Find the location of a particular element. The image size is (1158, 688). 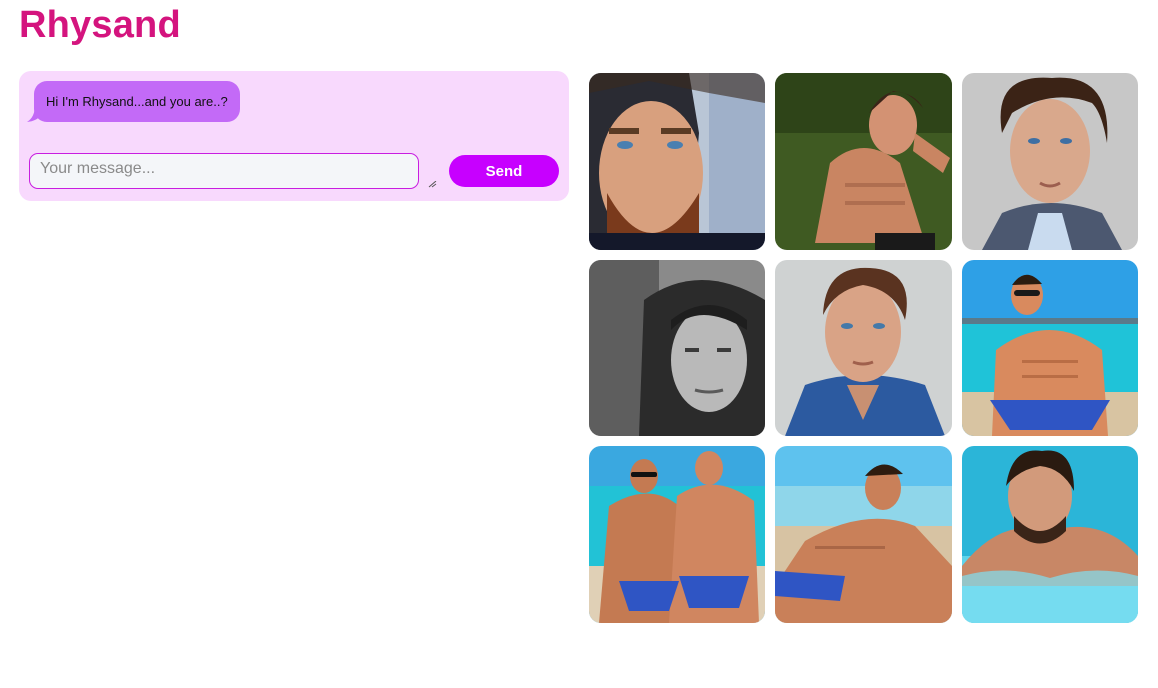

gallery-photo-man-in-pool is located at coordinates (1050, 534).